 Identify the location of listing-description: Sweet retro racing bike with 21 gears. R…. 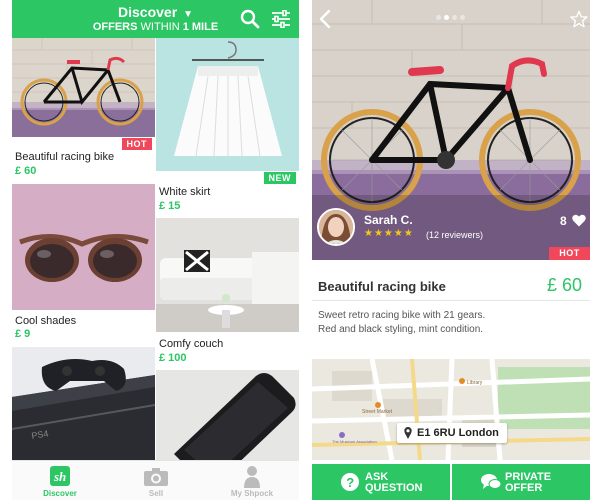
(451, 323).